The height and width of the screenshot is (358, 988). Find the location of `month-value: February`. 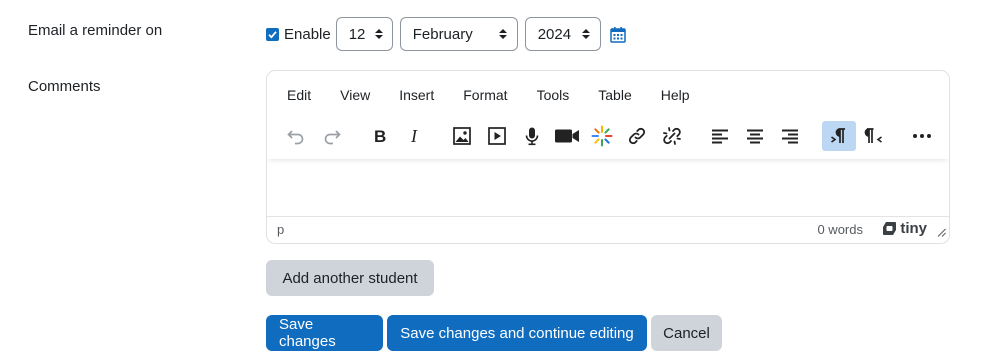

month-value: February is located at coordinates (442, 34).